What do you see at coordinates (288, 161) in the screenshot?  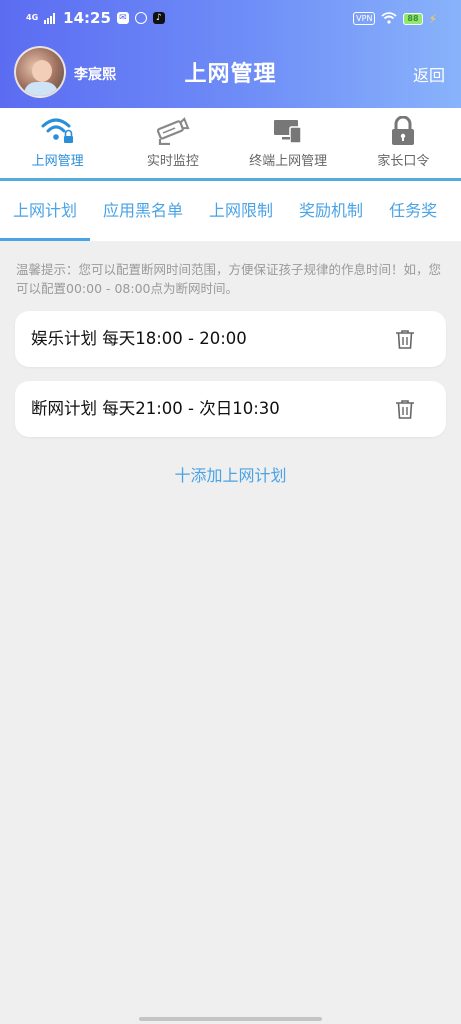 I see `nav-label: 终端上网管理` at bounding box center [288, 161].